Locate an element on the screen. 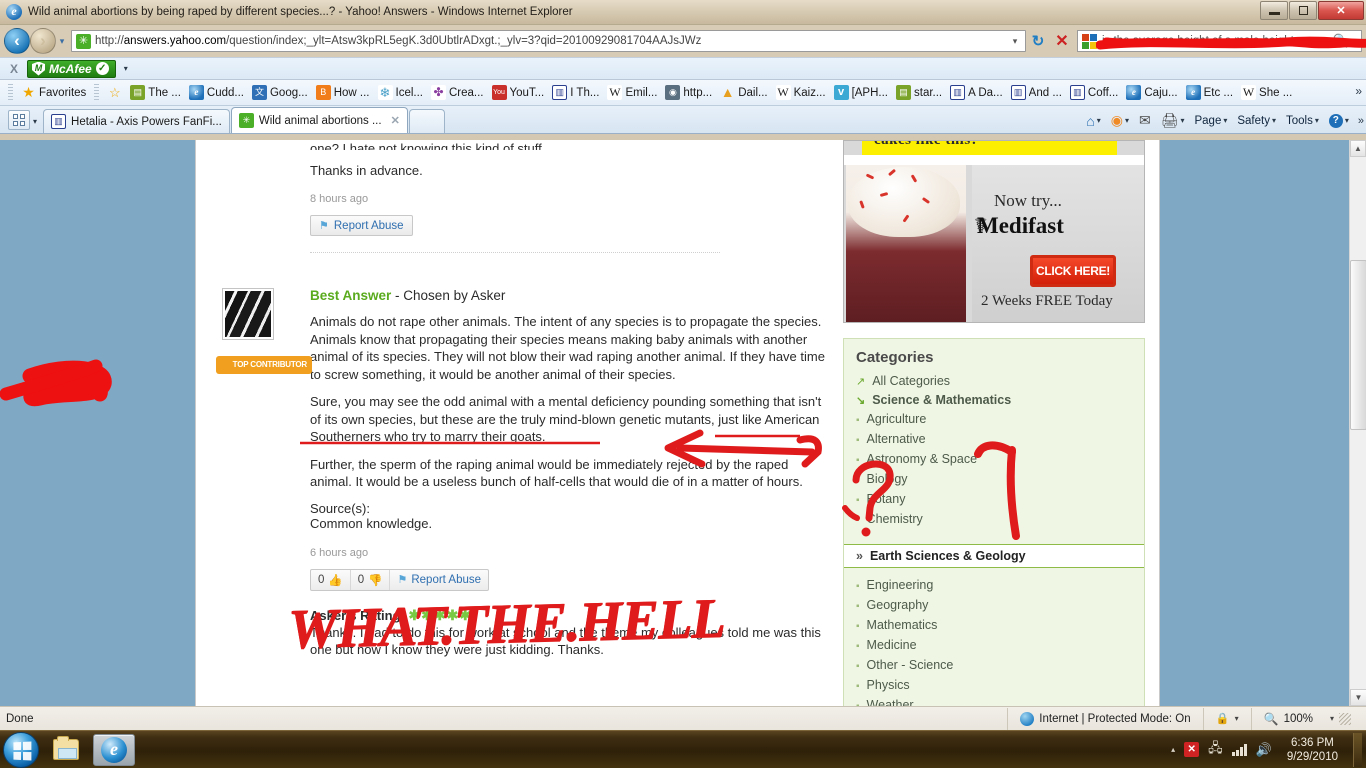 The image size is (1366, 768). category-label: Geography is located at coordinates (898, 605).